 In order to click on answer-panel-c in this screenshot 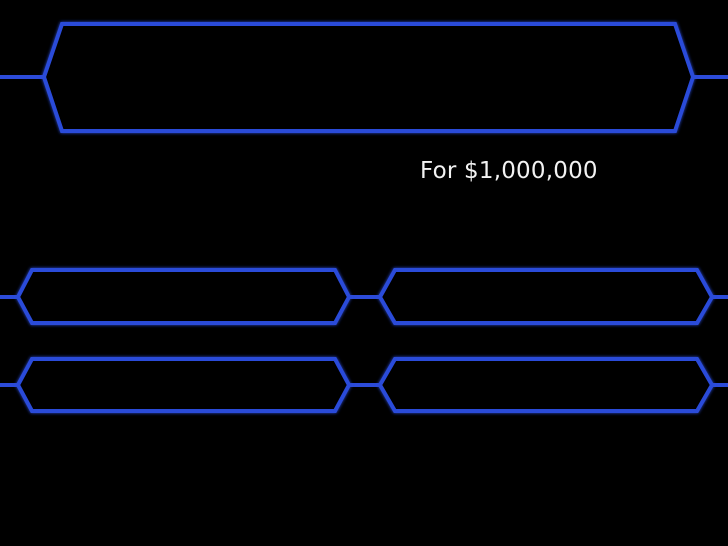, I will do `click(183, 385)`.